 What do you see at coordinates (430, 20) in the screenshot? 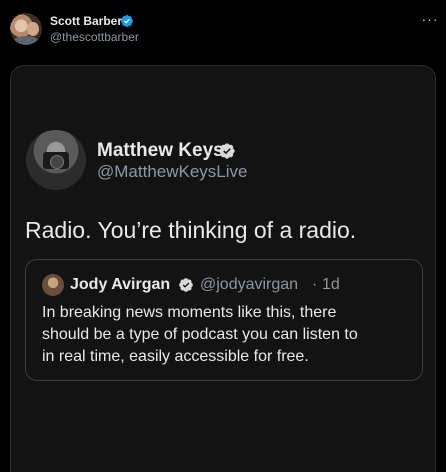
I see `more-options-button: ···` at bounding box center [430, 20].